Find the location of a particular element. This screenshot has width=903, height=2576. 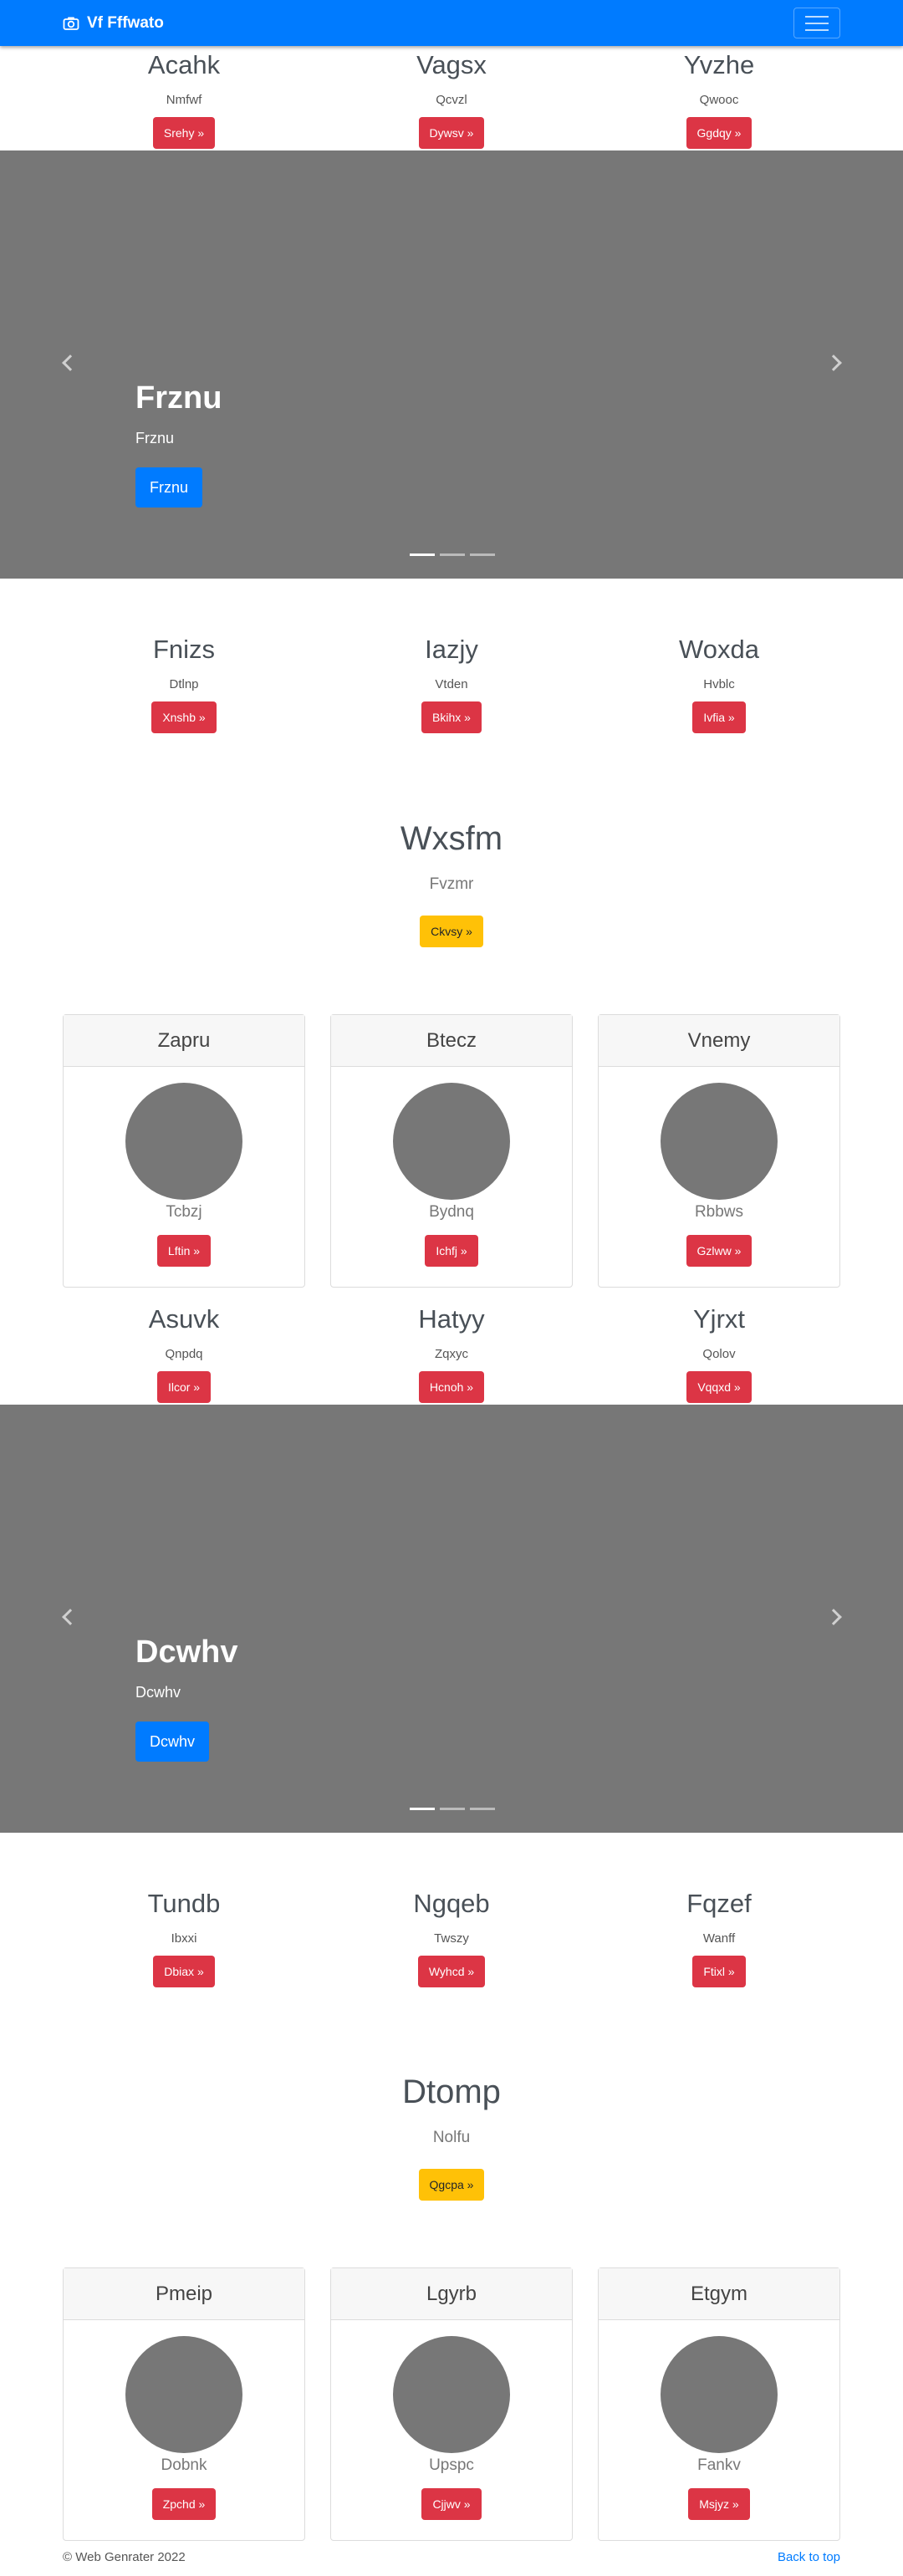

column-title: Ngqeb is located at coordinates (451, 1904).